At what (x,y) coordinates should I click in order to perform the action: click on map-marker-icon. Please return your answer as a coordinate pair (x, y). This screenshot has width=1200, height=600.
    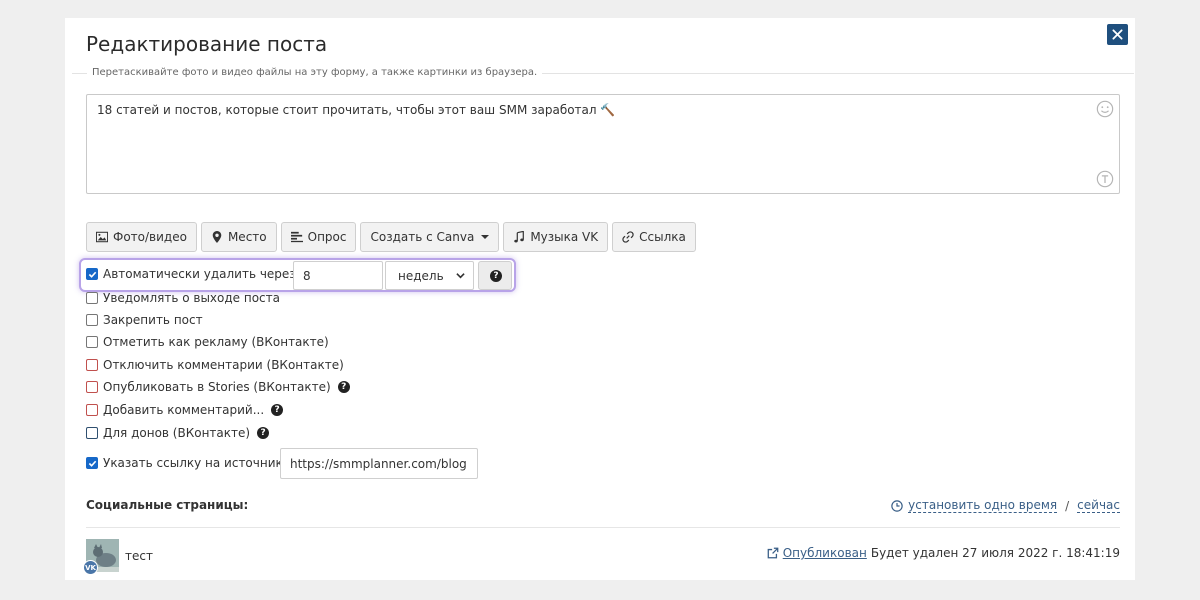
    Looking at the image, I should click on (217, 237).